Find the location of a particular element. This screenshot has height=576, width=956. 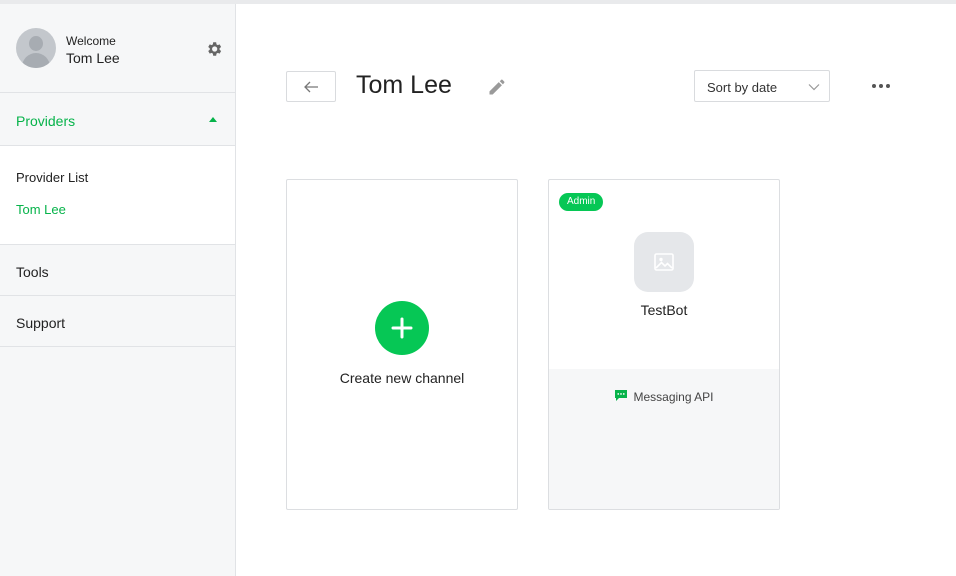

avatar is located at coordinates (36, 48).